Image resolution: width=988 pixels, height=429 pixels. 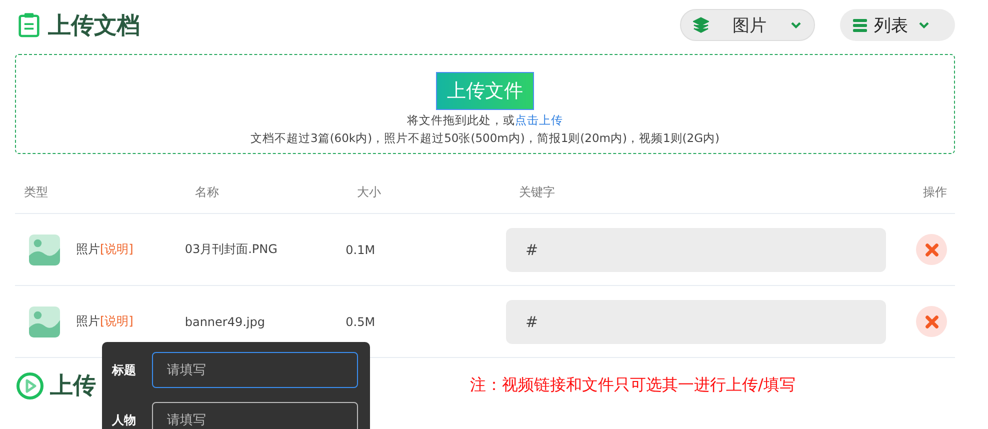 What do you see at coordinates (633, 385) in the screenshot?
I see `video-note: 注：视频链接和文件只可选其一进行上传/填写` at bounding box center [633, 385].